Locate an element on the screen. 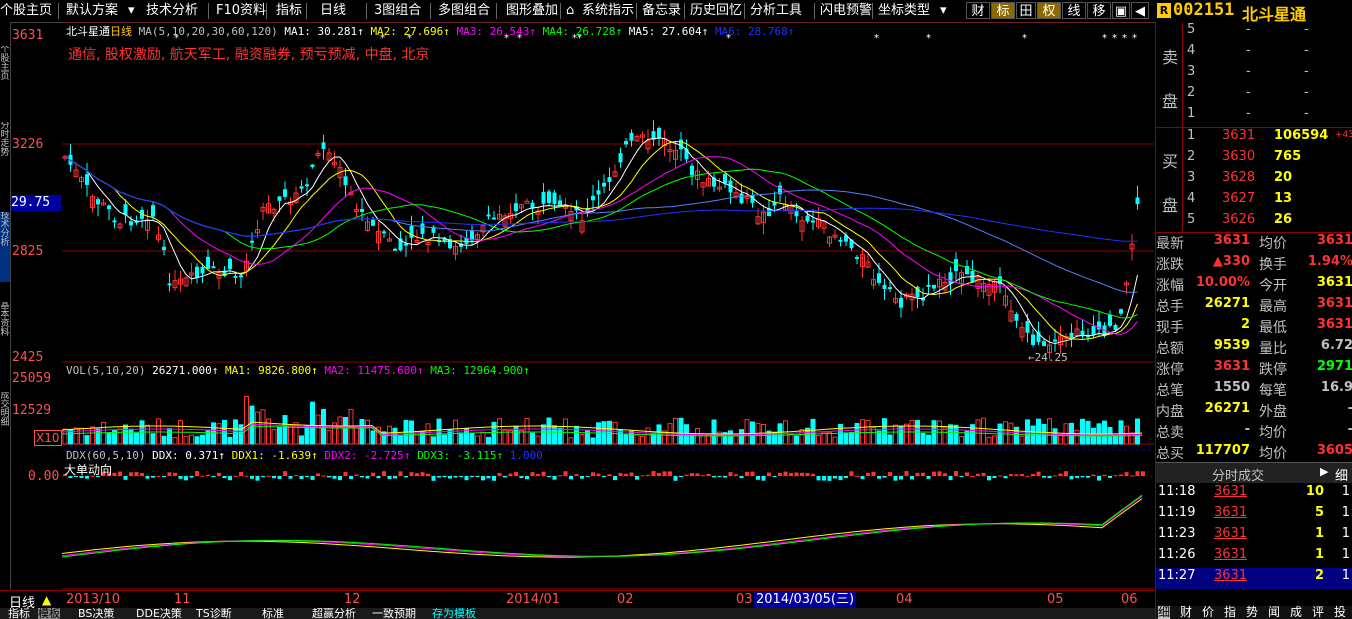  menu-flash-alert: 闪电预警 is located at coordinates (846, 11).